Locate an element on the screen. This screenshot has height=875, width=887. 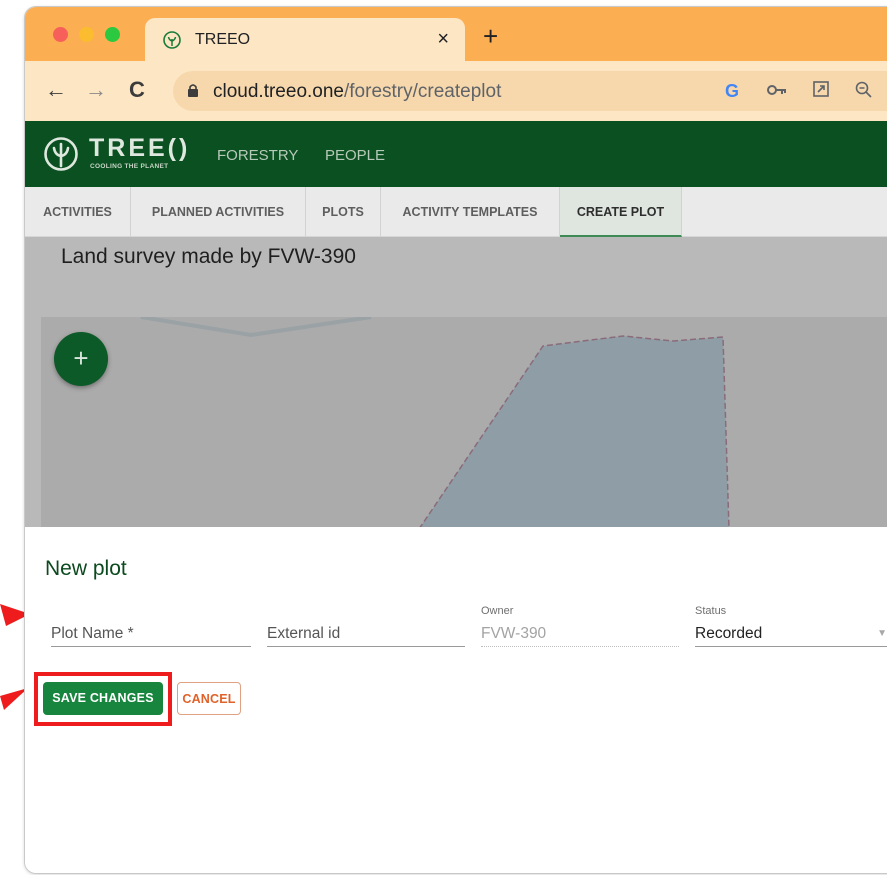
brand-tagline: COOLING THE PLANET is located at coordinates (129, 166).